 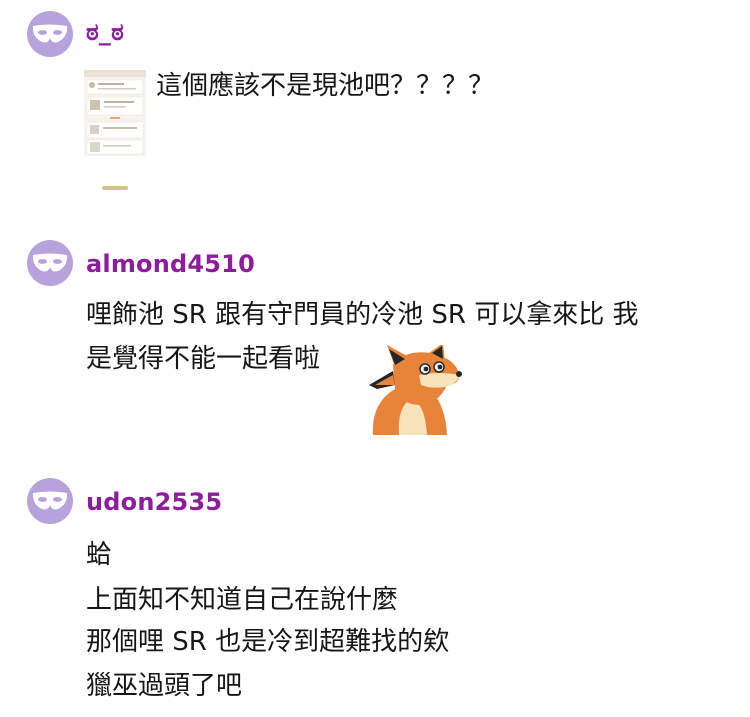 I want to click on comment-text-line: 那個哩 SR 也是冷到超難找的欸, so click(x=268, y=642).